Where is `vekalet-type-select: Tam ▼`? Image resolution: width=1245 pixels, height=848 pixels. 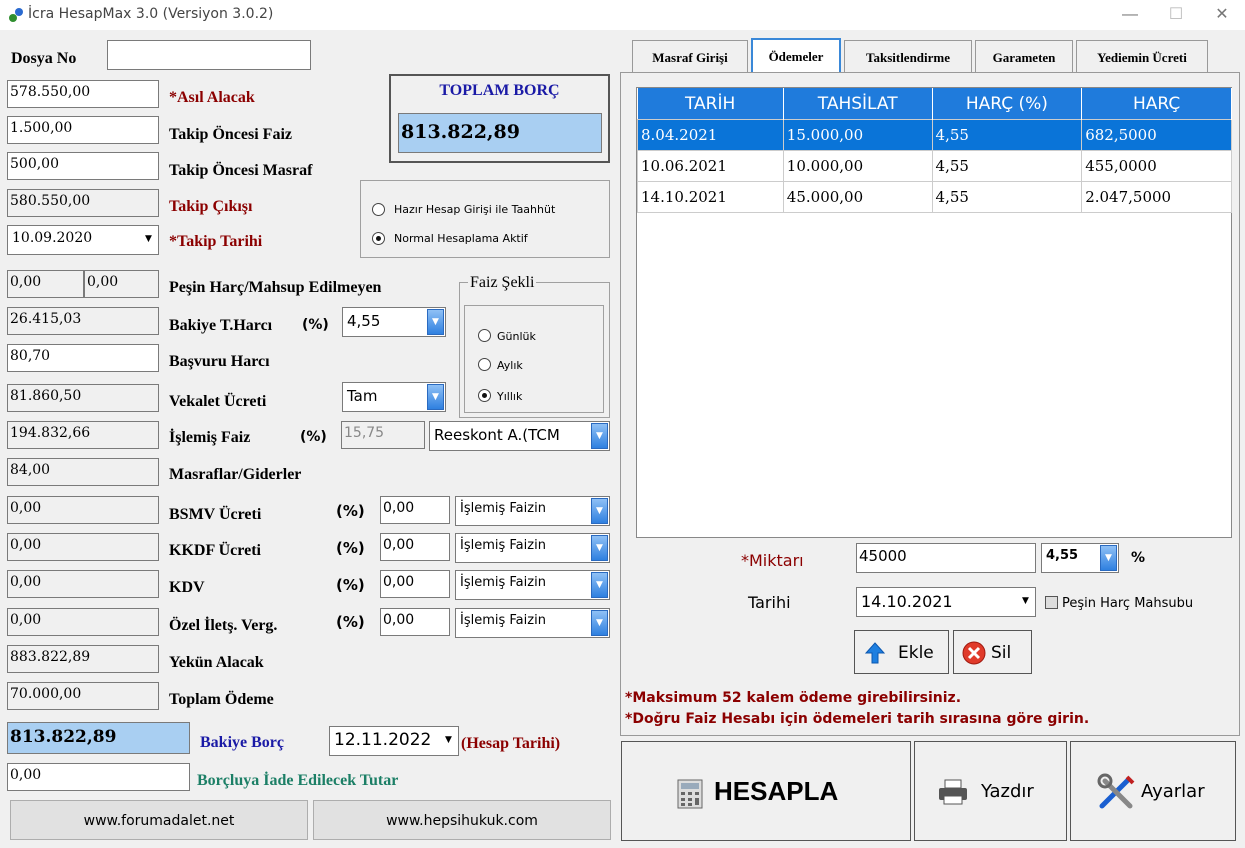 vekalet-type-select: Tam ▼ is located at coordinates (394, 397).